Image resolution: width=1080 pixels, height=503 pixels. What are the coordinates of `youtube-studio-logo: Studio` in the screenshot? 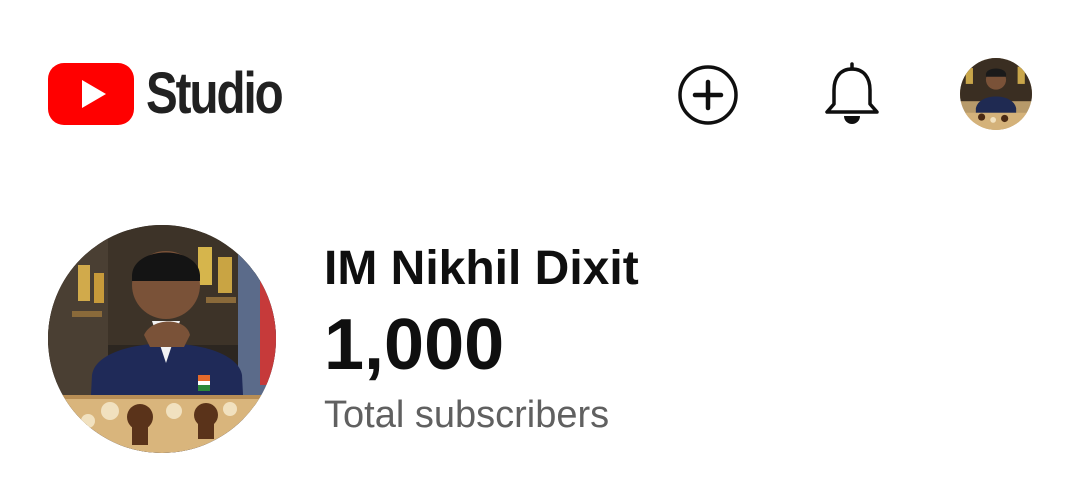 It's located at (179, 94).